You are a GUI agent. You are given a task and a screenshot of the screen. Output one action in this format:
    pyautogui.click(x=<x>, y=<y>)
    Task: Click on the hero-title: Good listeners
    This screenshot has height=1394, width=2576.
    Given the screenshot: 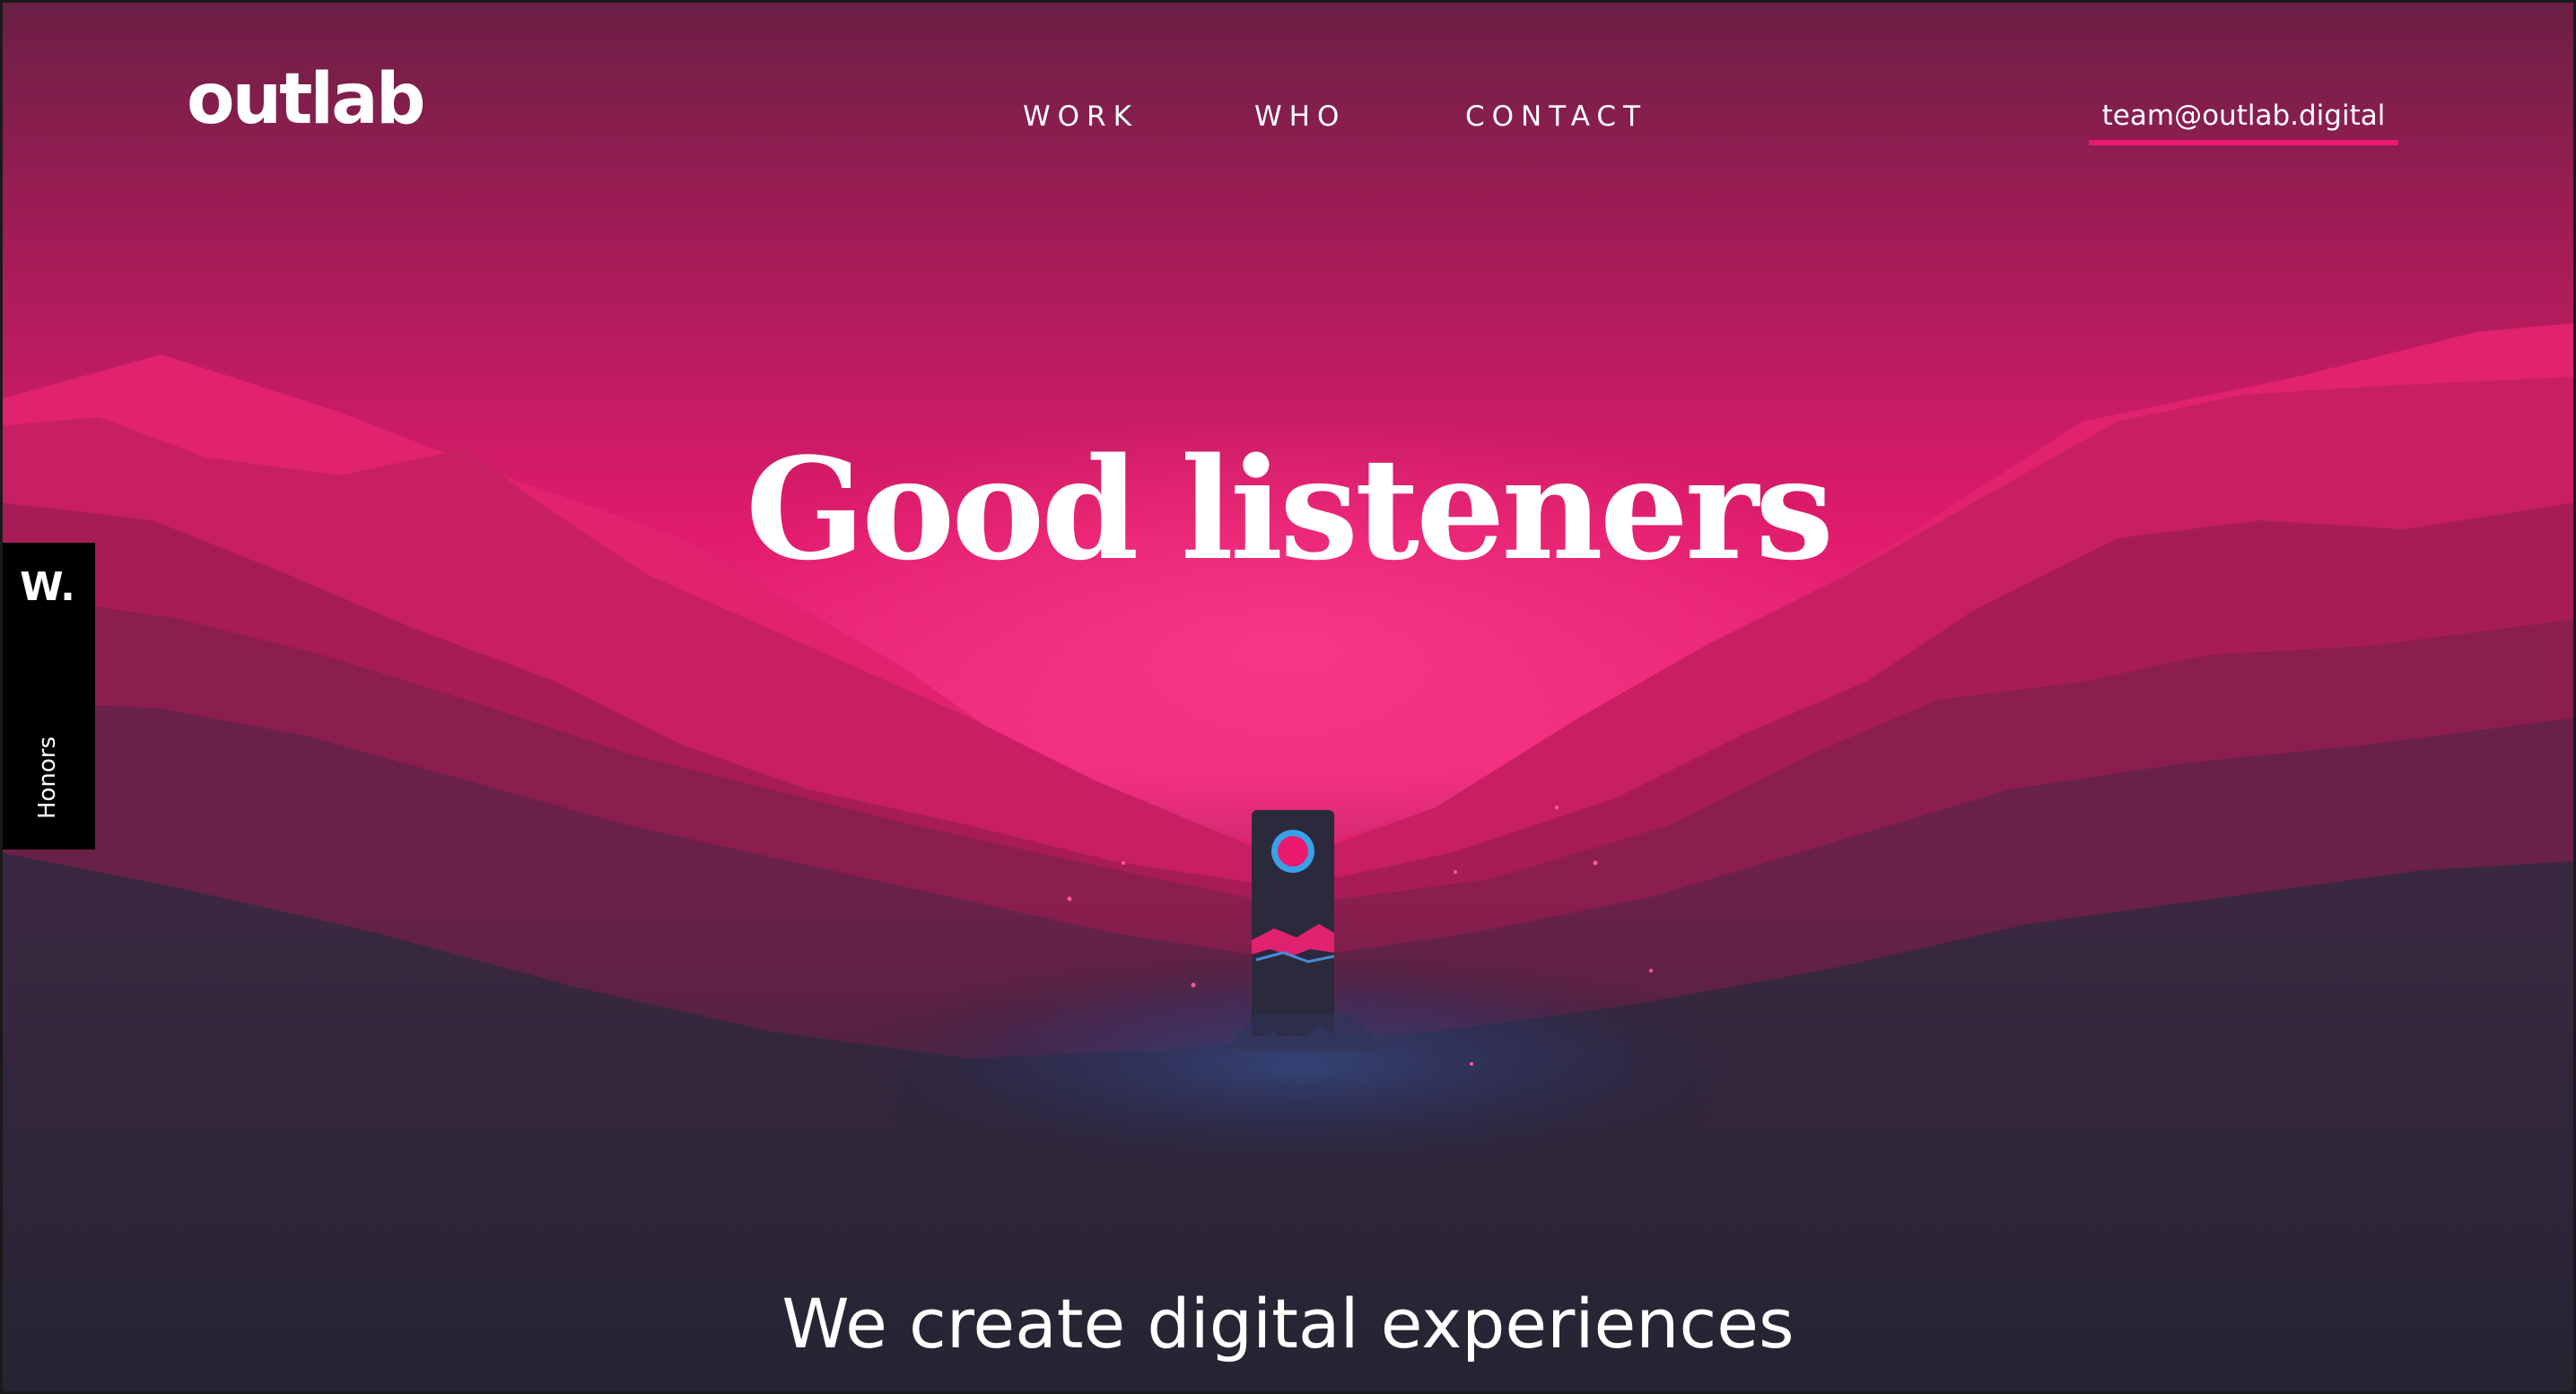 What is the action you would take?
    pyautogui.click(x=1289, y=509)
    